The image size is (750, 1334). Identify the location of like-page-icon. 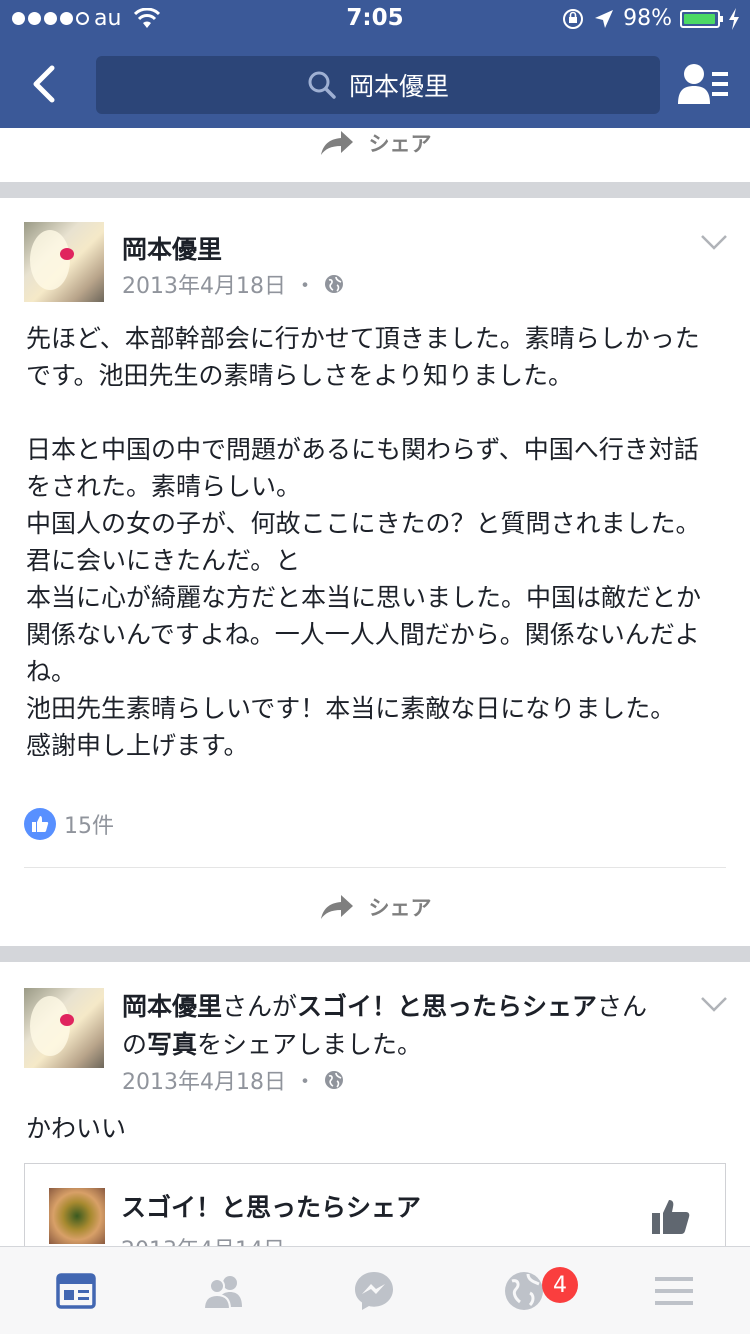
(671, 1217).